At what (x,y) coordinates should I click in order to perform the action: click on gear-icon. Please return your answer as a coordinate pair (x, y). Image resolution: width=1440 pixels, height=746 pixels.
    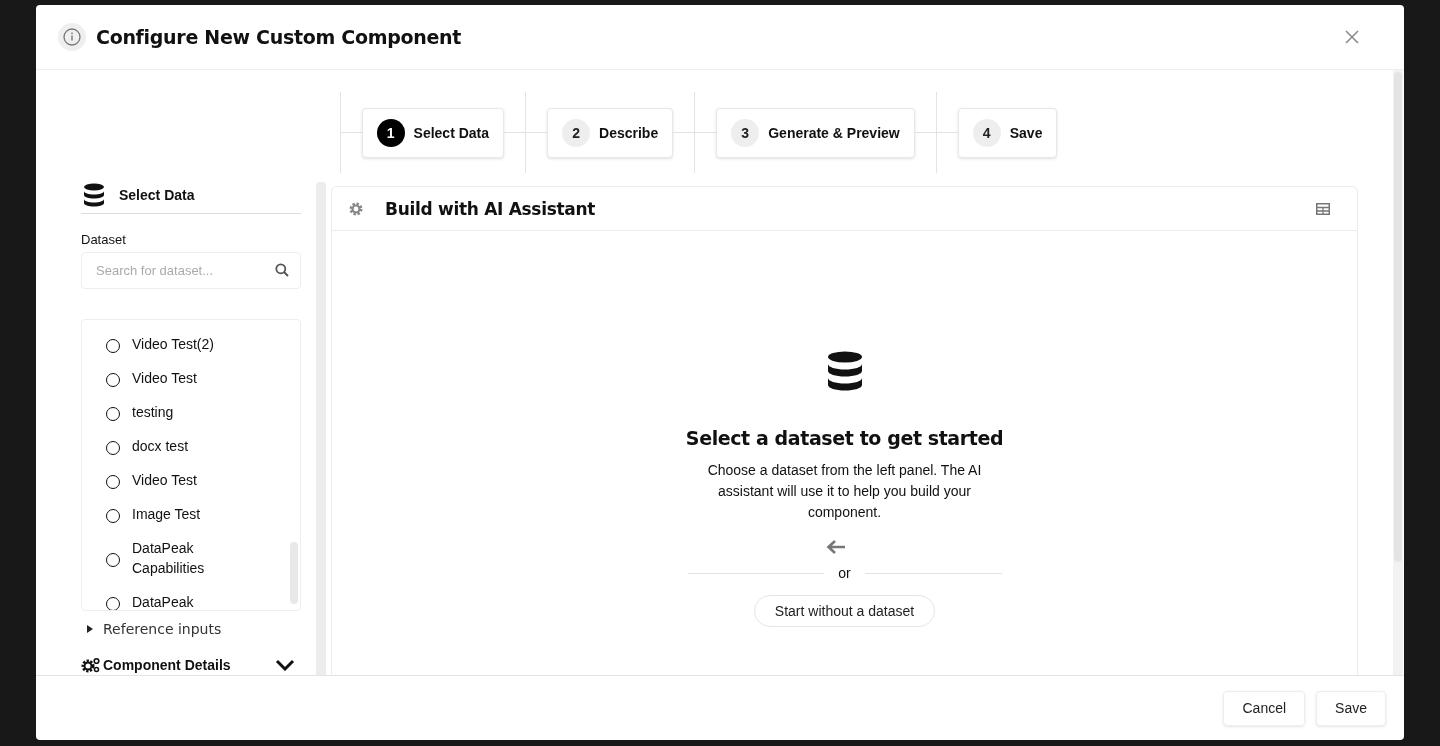
    Looking at the image, I should click on (356, 208).